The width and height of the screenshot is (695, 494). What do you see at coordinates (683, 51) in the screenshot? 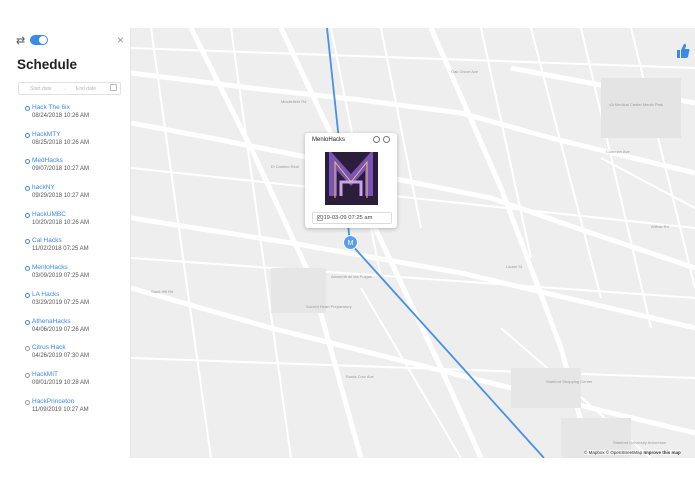
I see `thumbs-up-icon` at bounding box center [683, 51].